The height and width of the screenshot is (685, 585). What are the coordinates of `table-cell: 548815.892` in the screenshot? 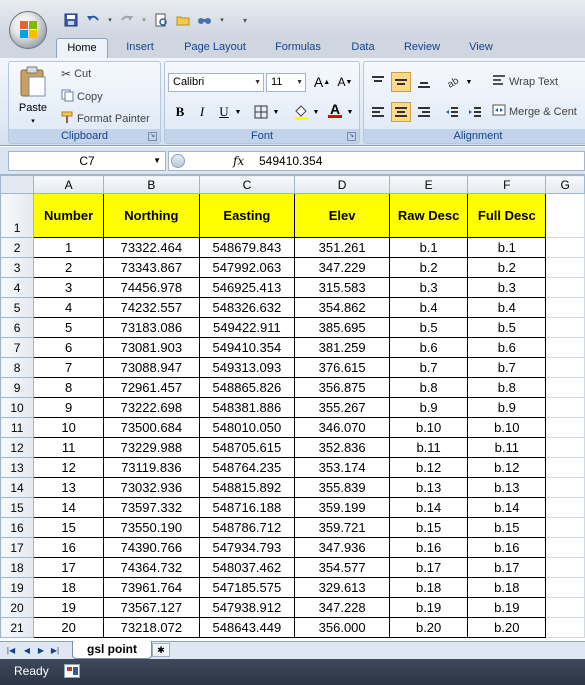 It's located at (247, 487).